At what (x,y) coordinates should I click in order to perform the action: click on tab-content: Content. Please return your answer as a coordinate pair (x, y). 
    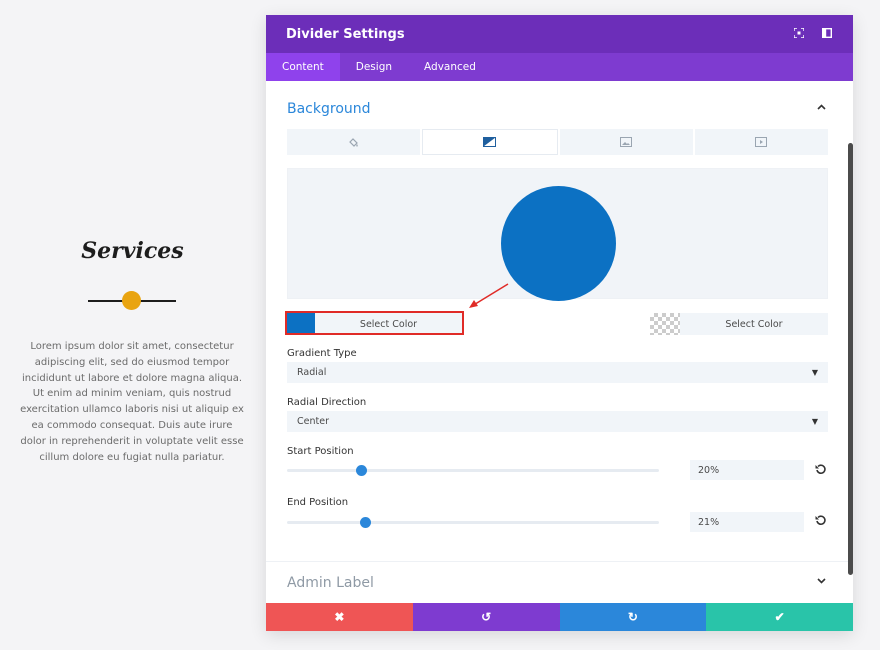
    Looking at the image, I should click on (303, 67).